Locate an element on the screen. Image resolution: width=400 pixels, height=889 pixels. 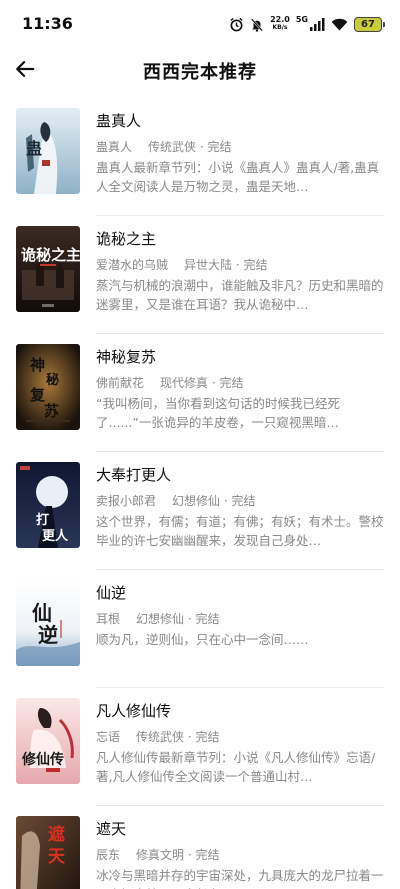
svg-text: 苏 is located at coordinates (51, 411).